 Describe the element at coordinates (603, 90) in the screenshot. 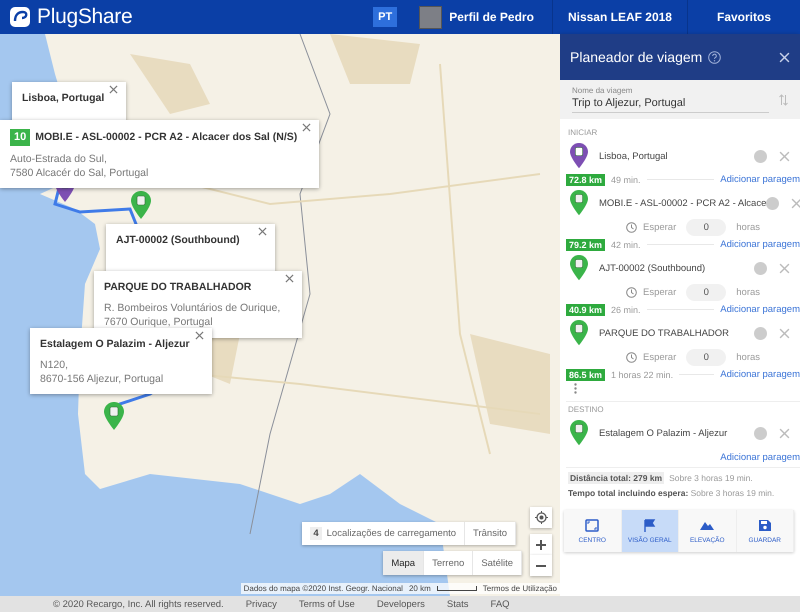

I see `field-label: Nome da viagem` at that location.